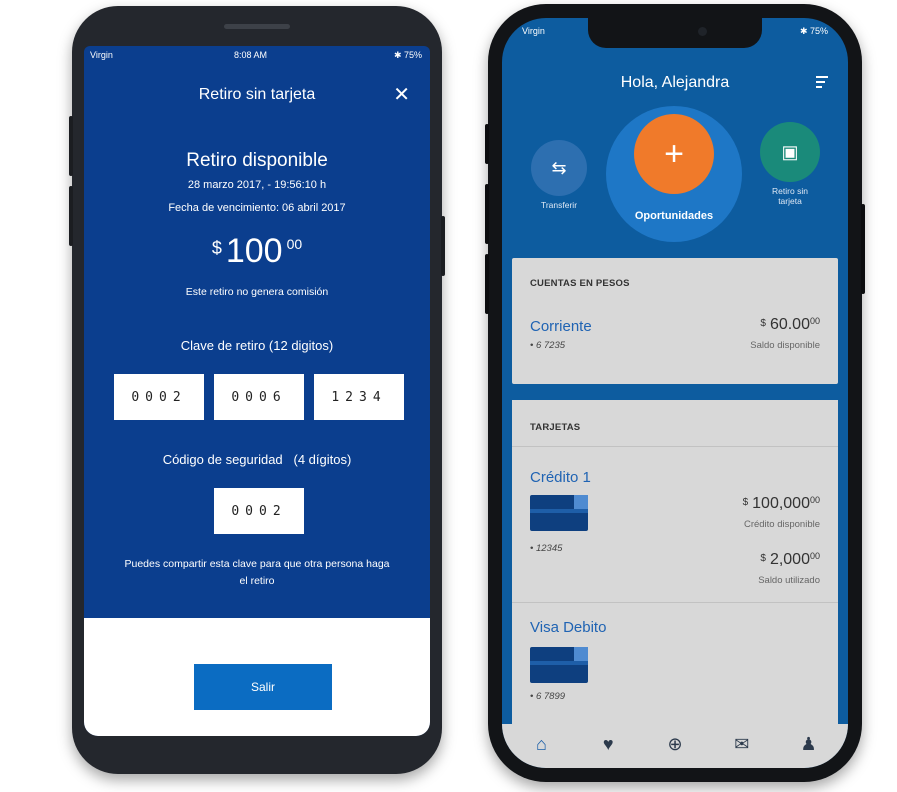 This screenshot has height=792, width=897. I want to click on opportunities-label: Oportunidades, so click(674, 216).